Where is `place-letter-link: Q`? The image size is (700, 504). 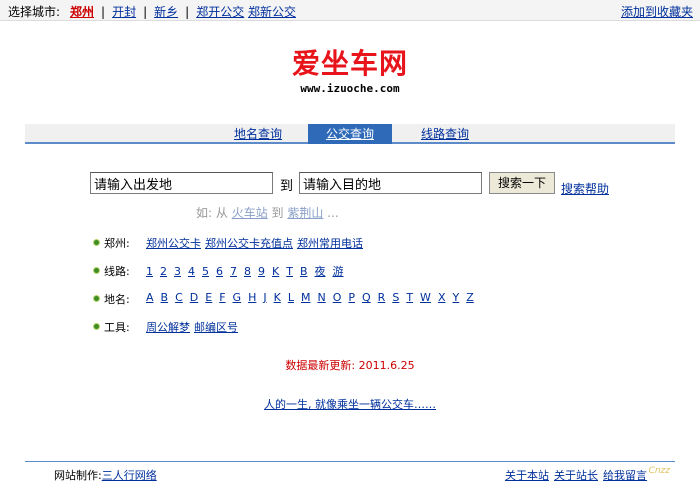 place-letter-link: Q is located at coordinates (366, 297).